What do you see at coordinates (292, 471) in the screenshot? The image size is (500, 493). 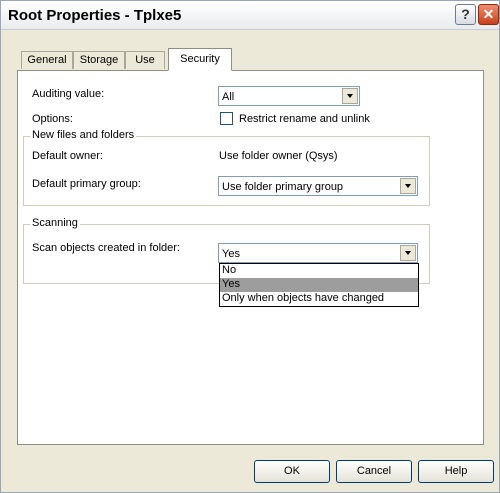 I see `ok-button: OK` at bounding box center [292, 471].